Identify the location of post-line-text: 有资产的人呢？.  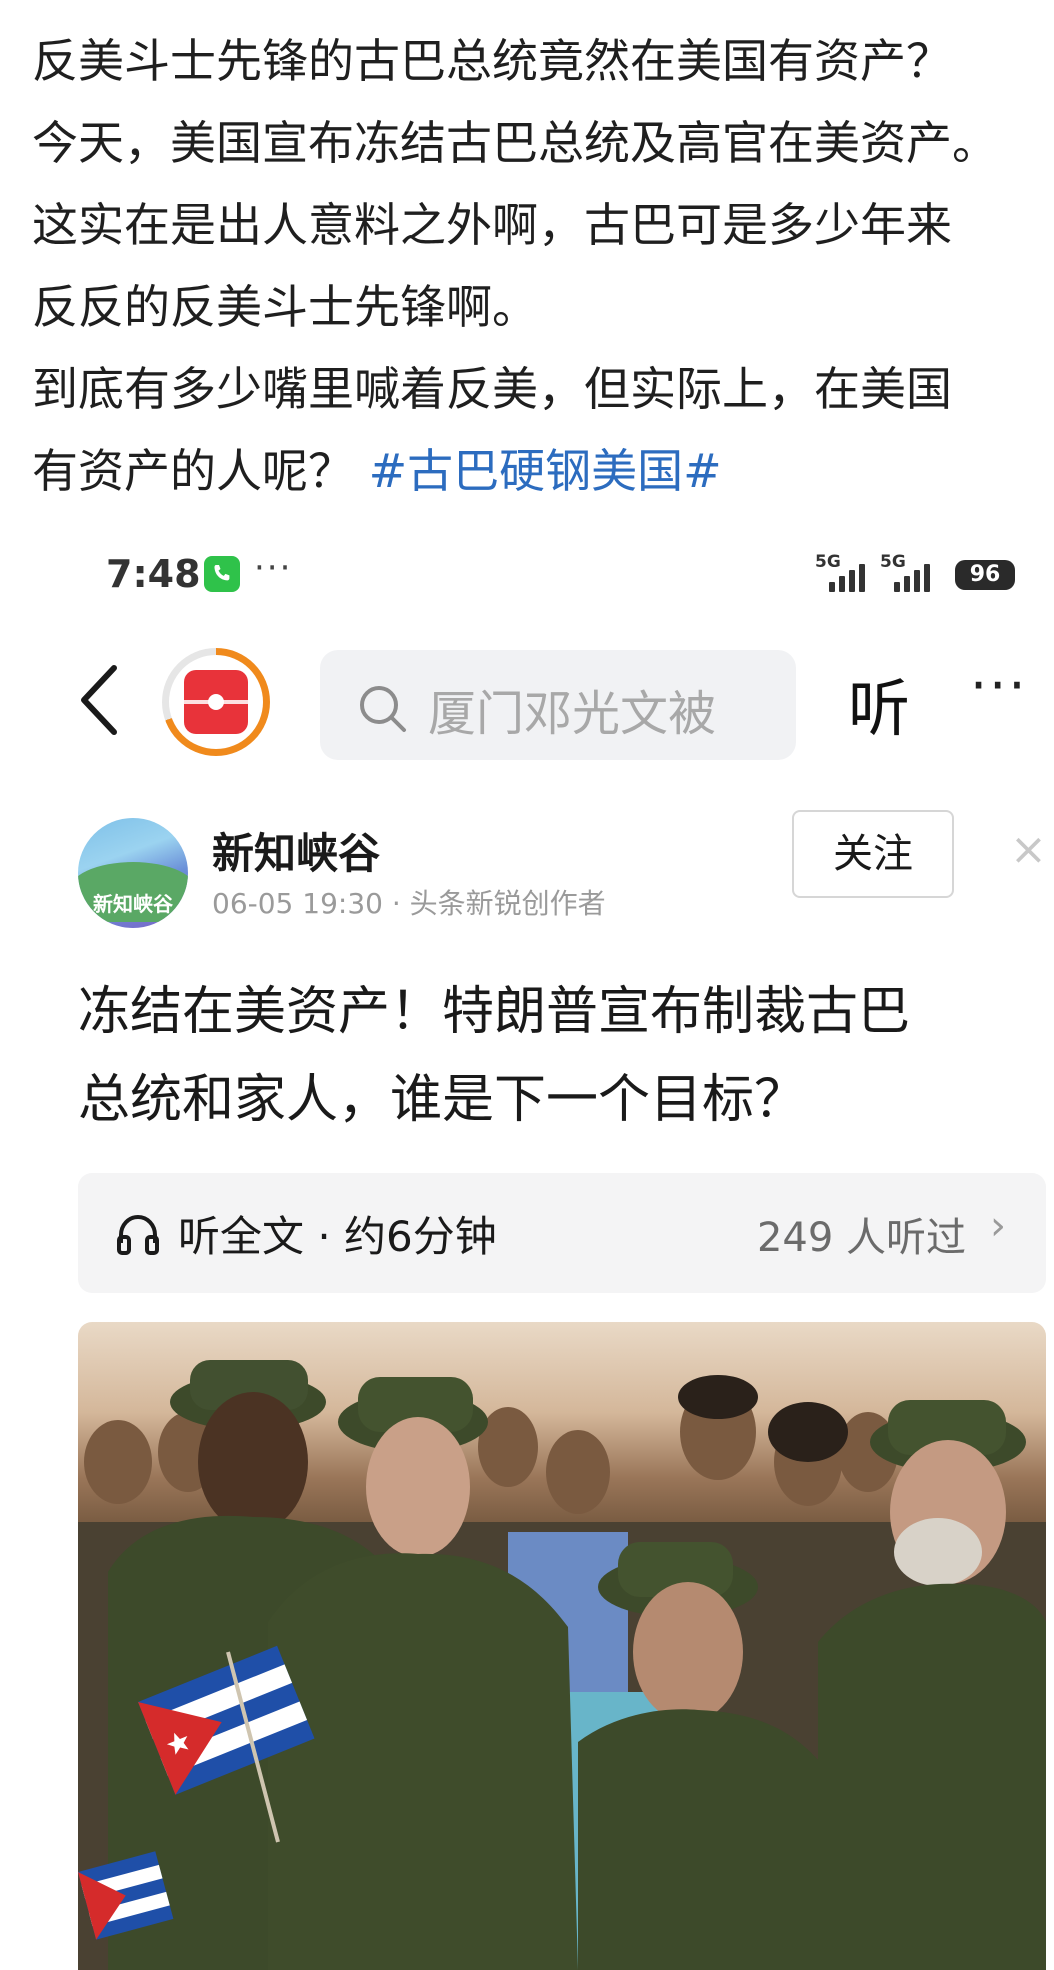
(193, 471).